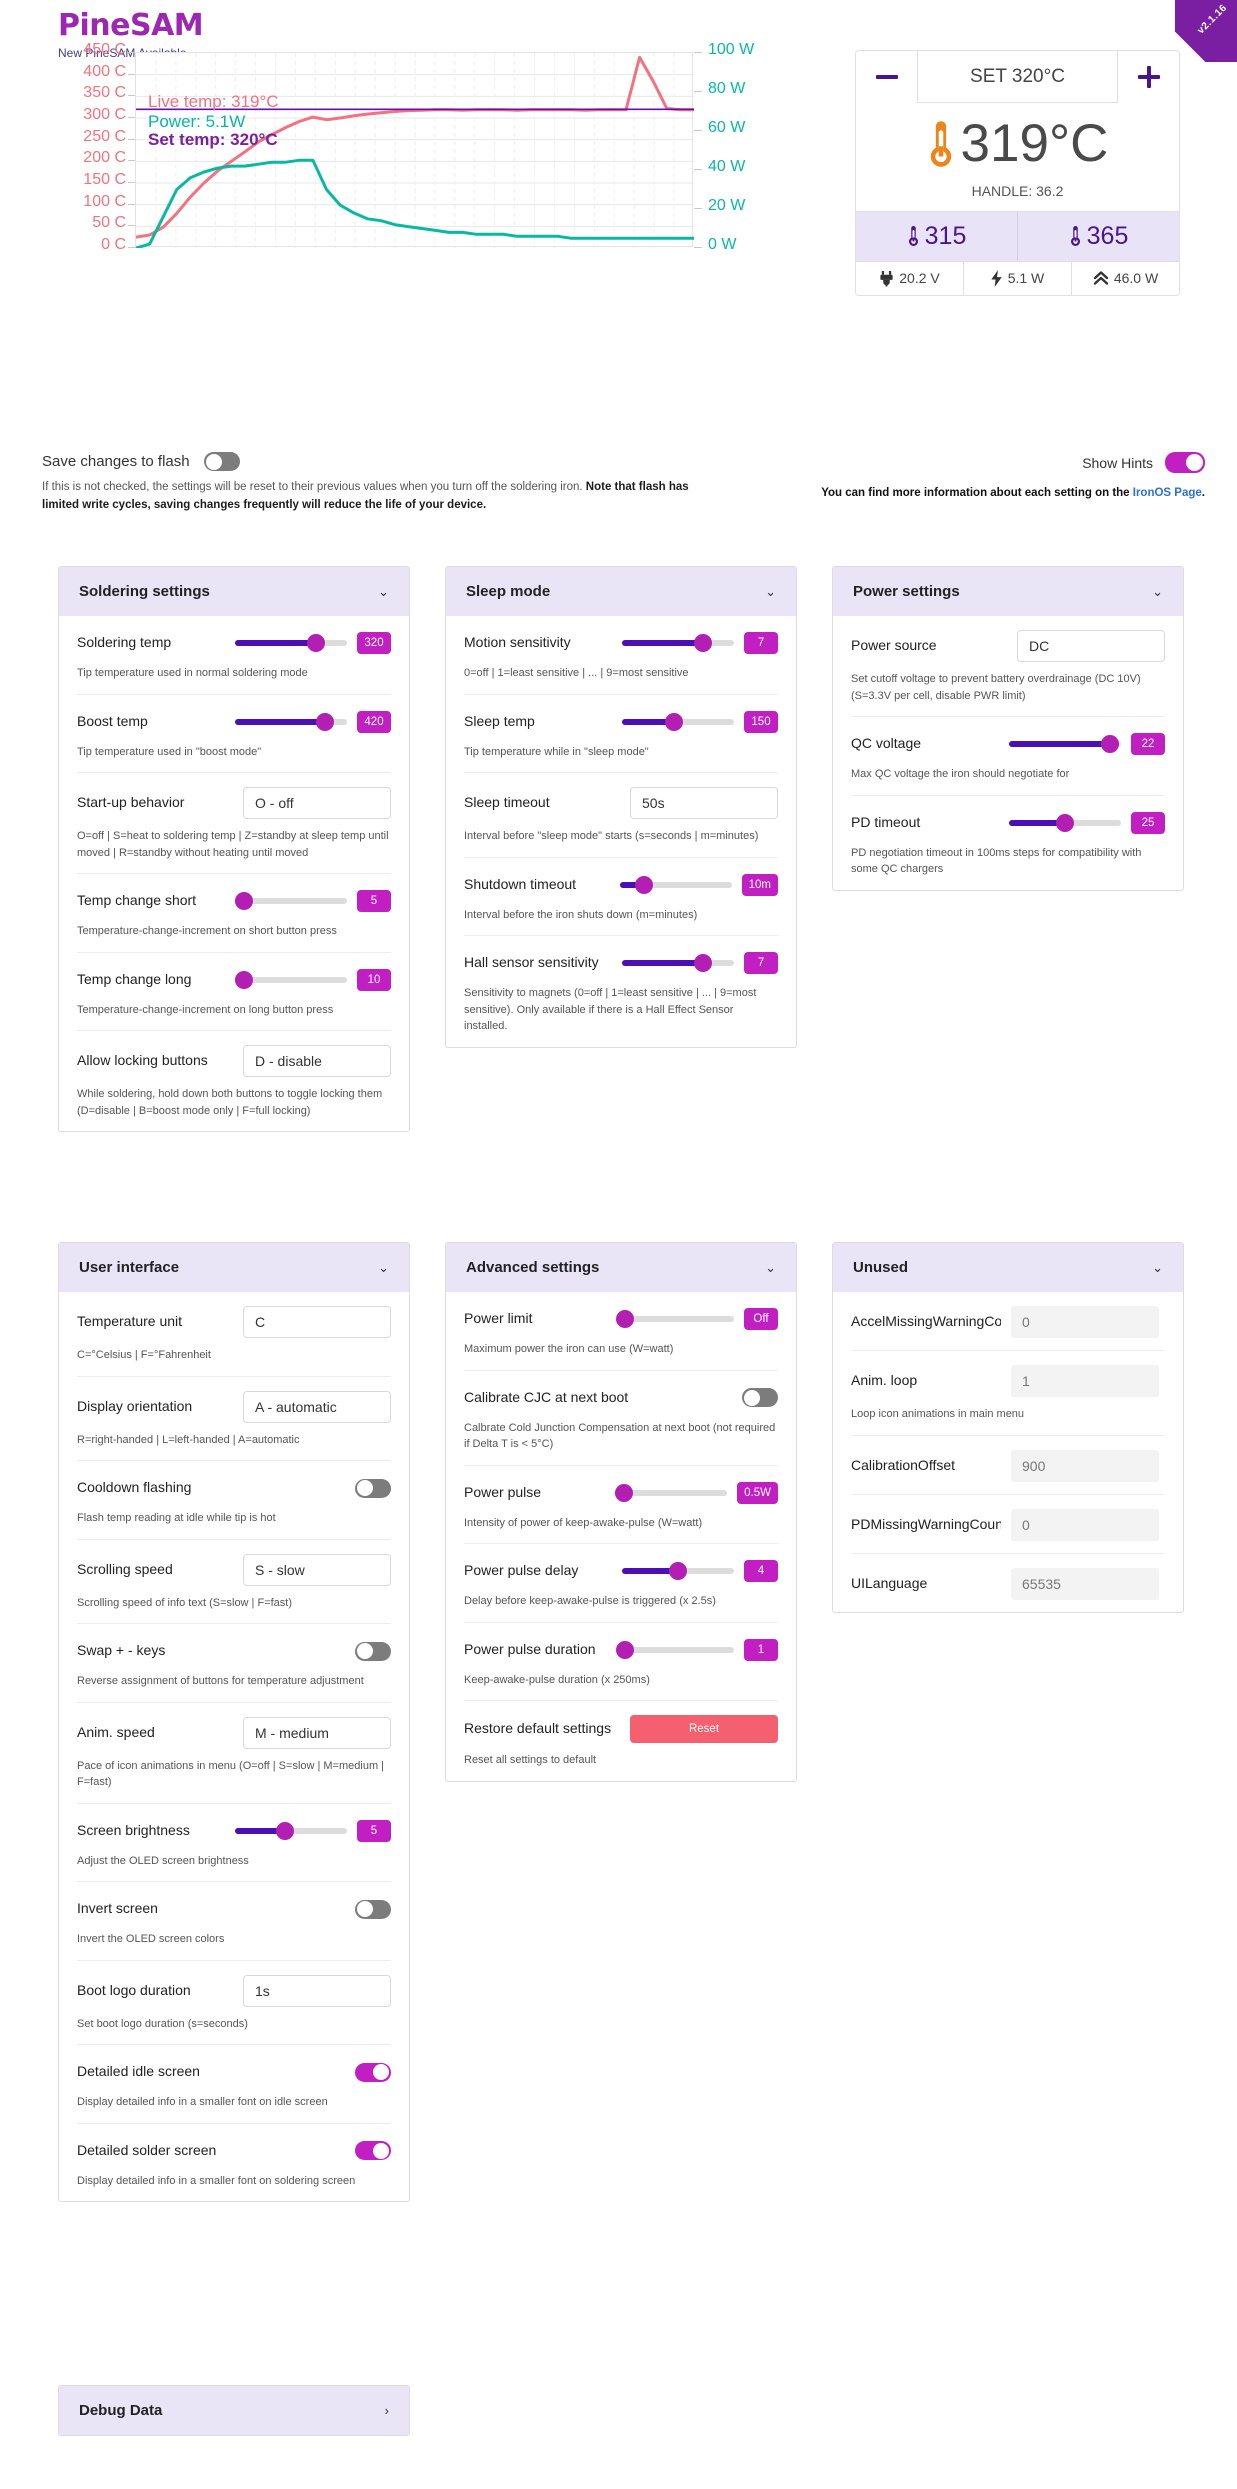 This screenshot has width=1237, height=2489. Describe the element at coordinates (1008, 1267) in the screenshot. I see `card-header-unused: Unused ⌄` at that location.